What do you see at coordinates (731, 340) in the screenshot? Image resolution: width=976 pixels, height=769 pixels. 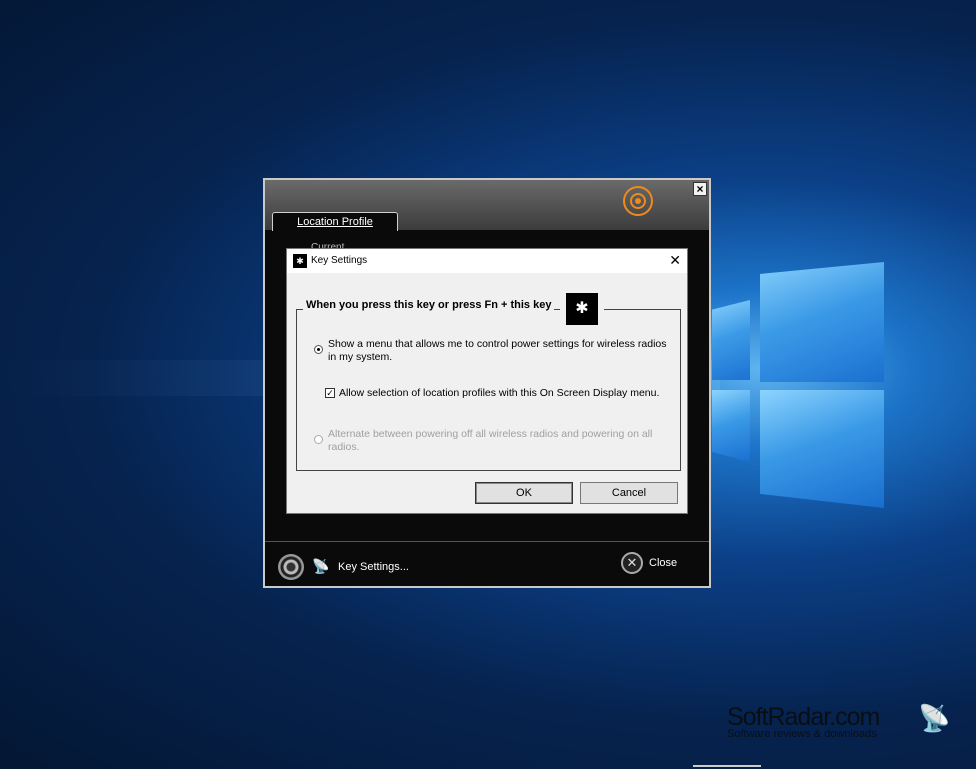 I see `windows-logo-pane-tl` at bounding box center [731, 340].